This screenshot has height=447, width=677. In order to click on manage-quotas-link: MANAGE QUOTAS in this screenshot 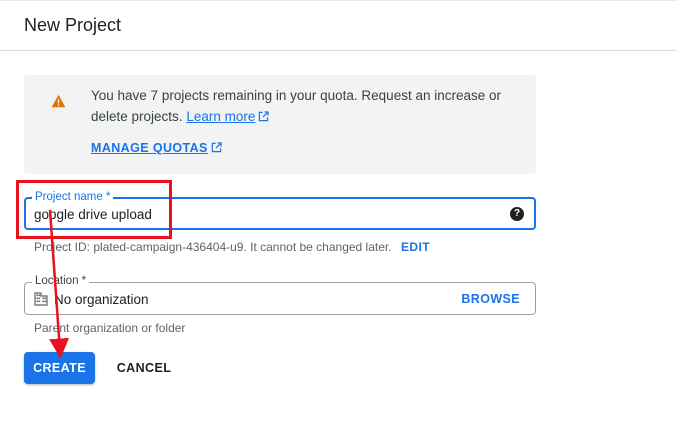, I will do `click(156, 148)`.